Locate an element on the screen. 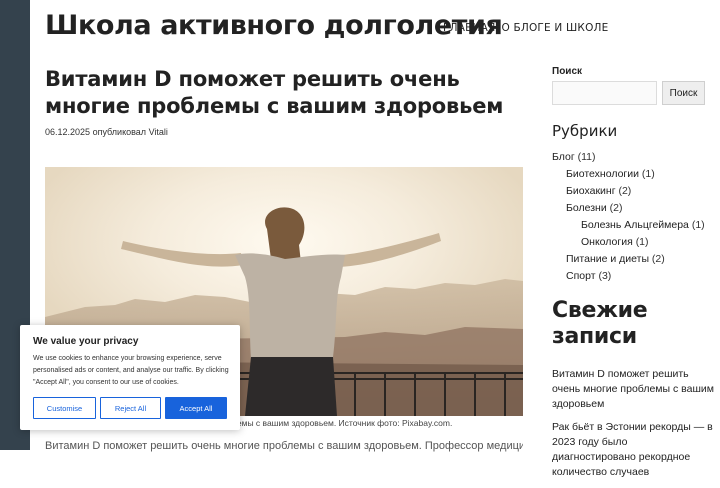 The image size is (720, 488). customise-button: Customise is located at coordinates (64, 408).